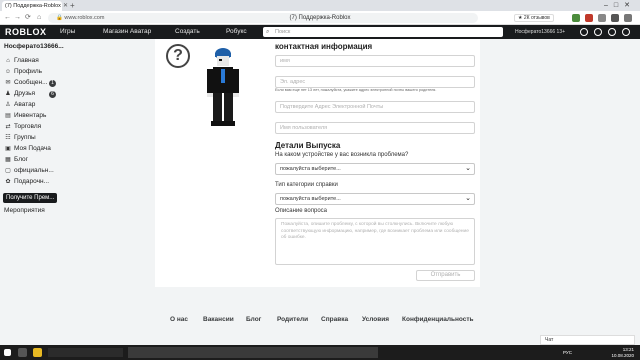 This screenshot has width=640, height=360. What do you see at coordinates (31, 160) in the screenshot?
I see `sidebar-item-blog: ▦ Блог` at bounding box center [31, 160].